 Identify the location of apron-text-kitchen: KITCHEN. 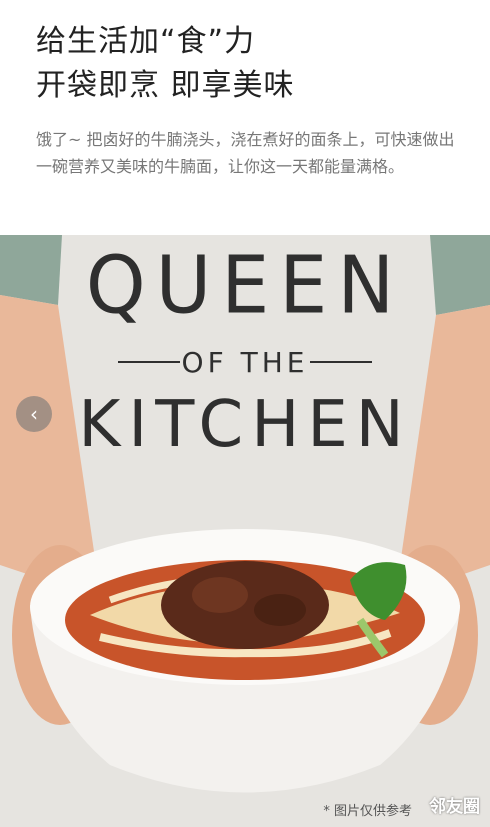
(245, 425).